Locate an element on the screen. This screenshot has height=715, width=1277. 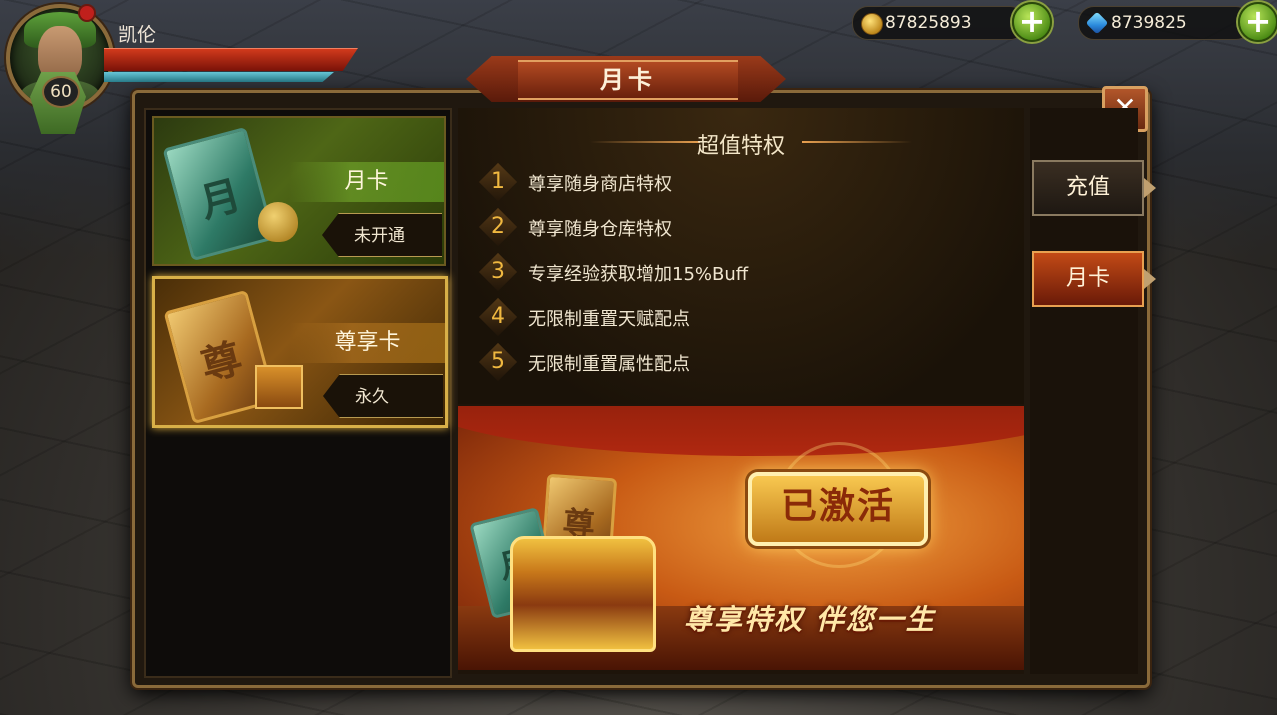
month-card-book-icon: 月 is located at coordinates (219, 194).